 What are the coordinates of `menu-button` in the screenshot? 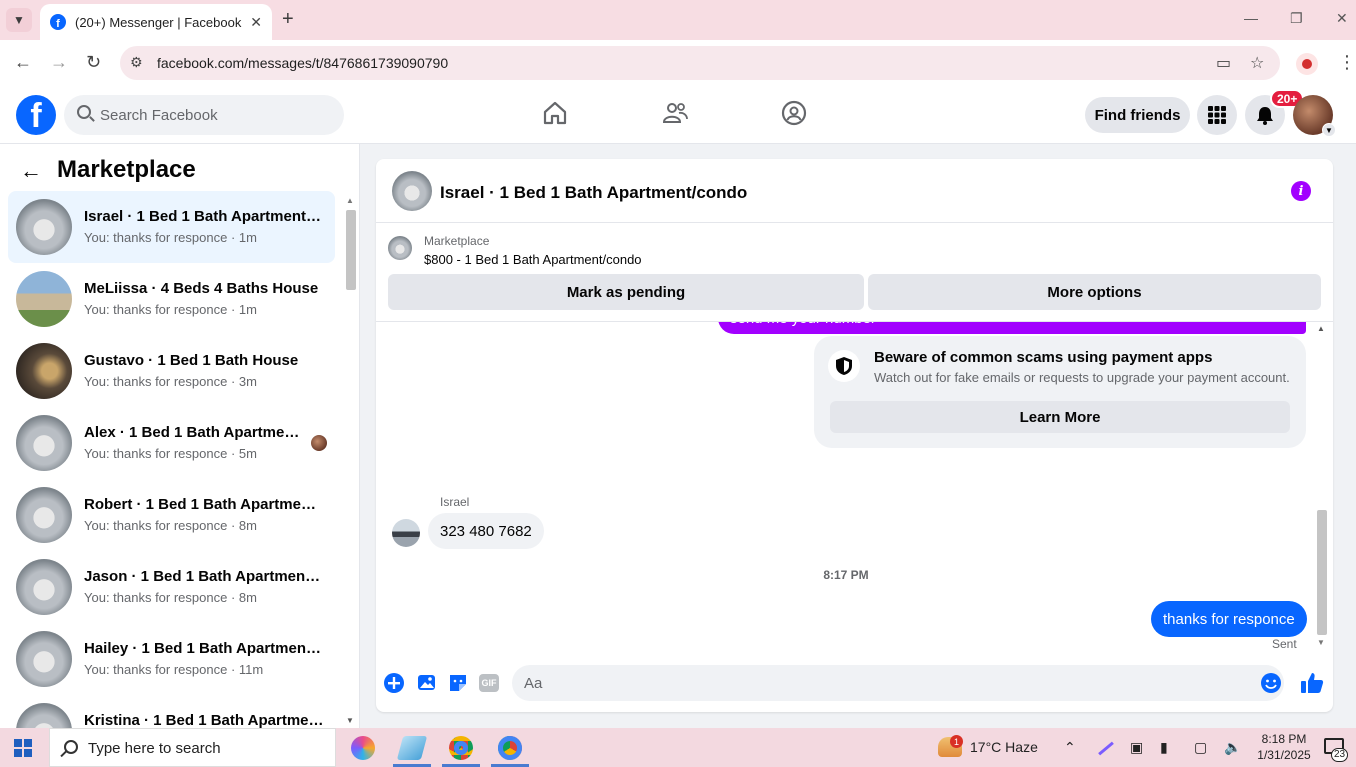 It's located at (1217, 115).